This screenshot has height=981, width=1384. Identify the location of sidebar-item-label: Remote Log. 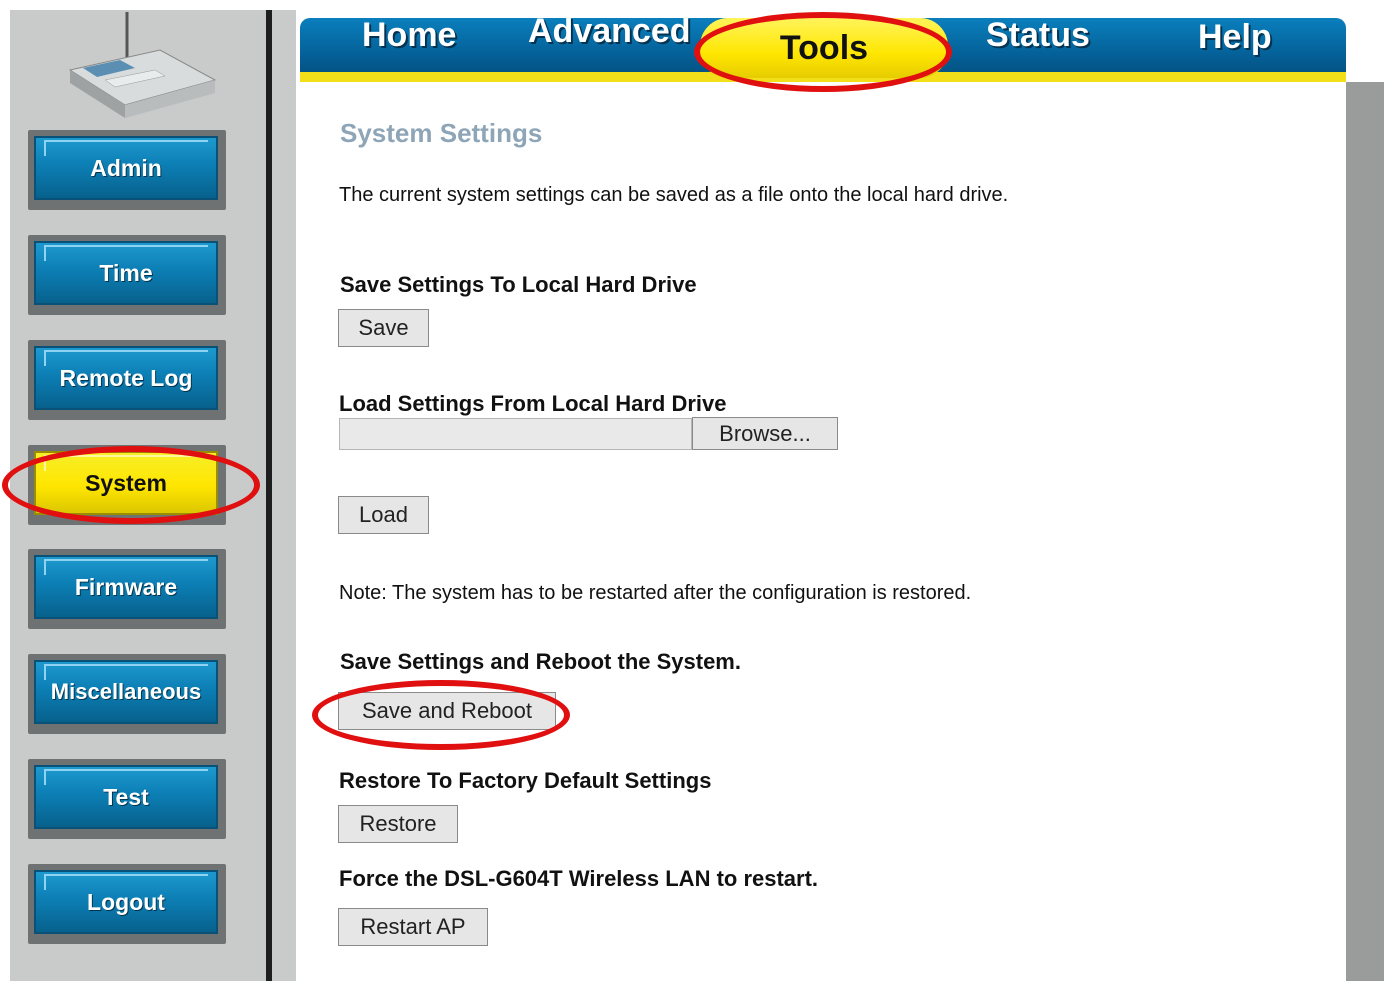
(126, 377).